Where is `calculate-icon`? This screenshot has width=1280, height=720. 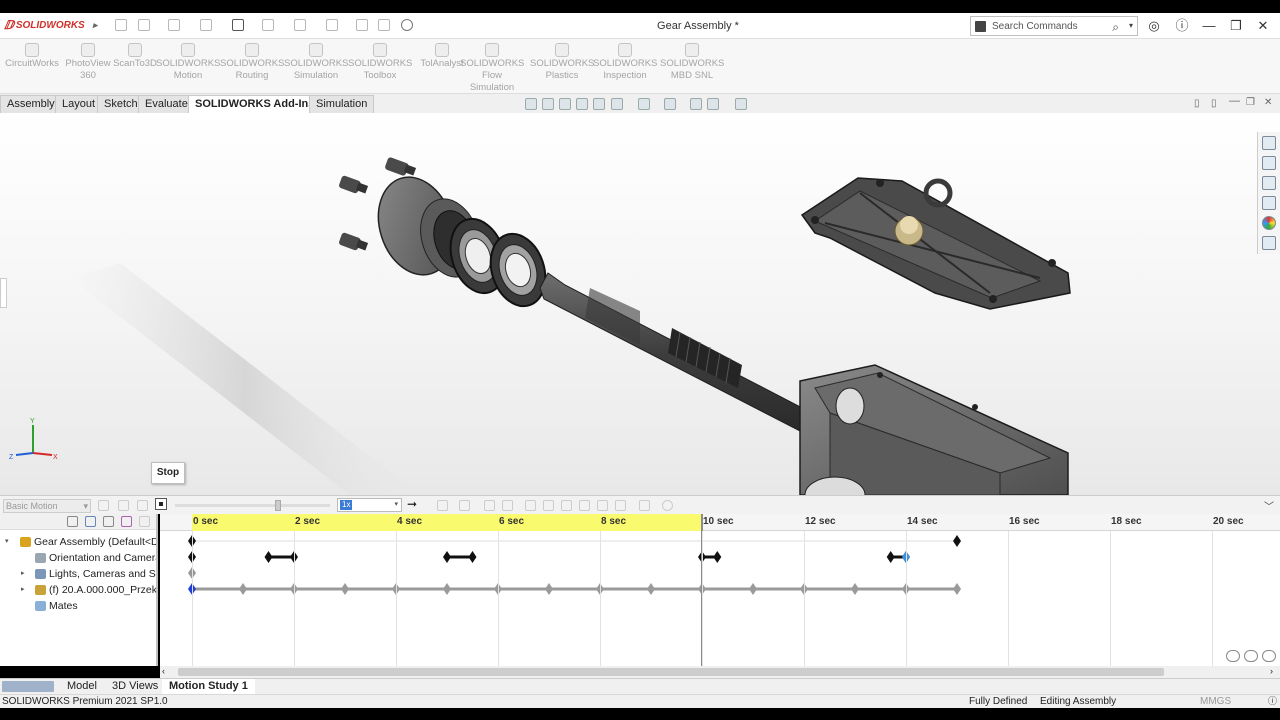 calculate-icon is located at coordinates (103, 505).